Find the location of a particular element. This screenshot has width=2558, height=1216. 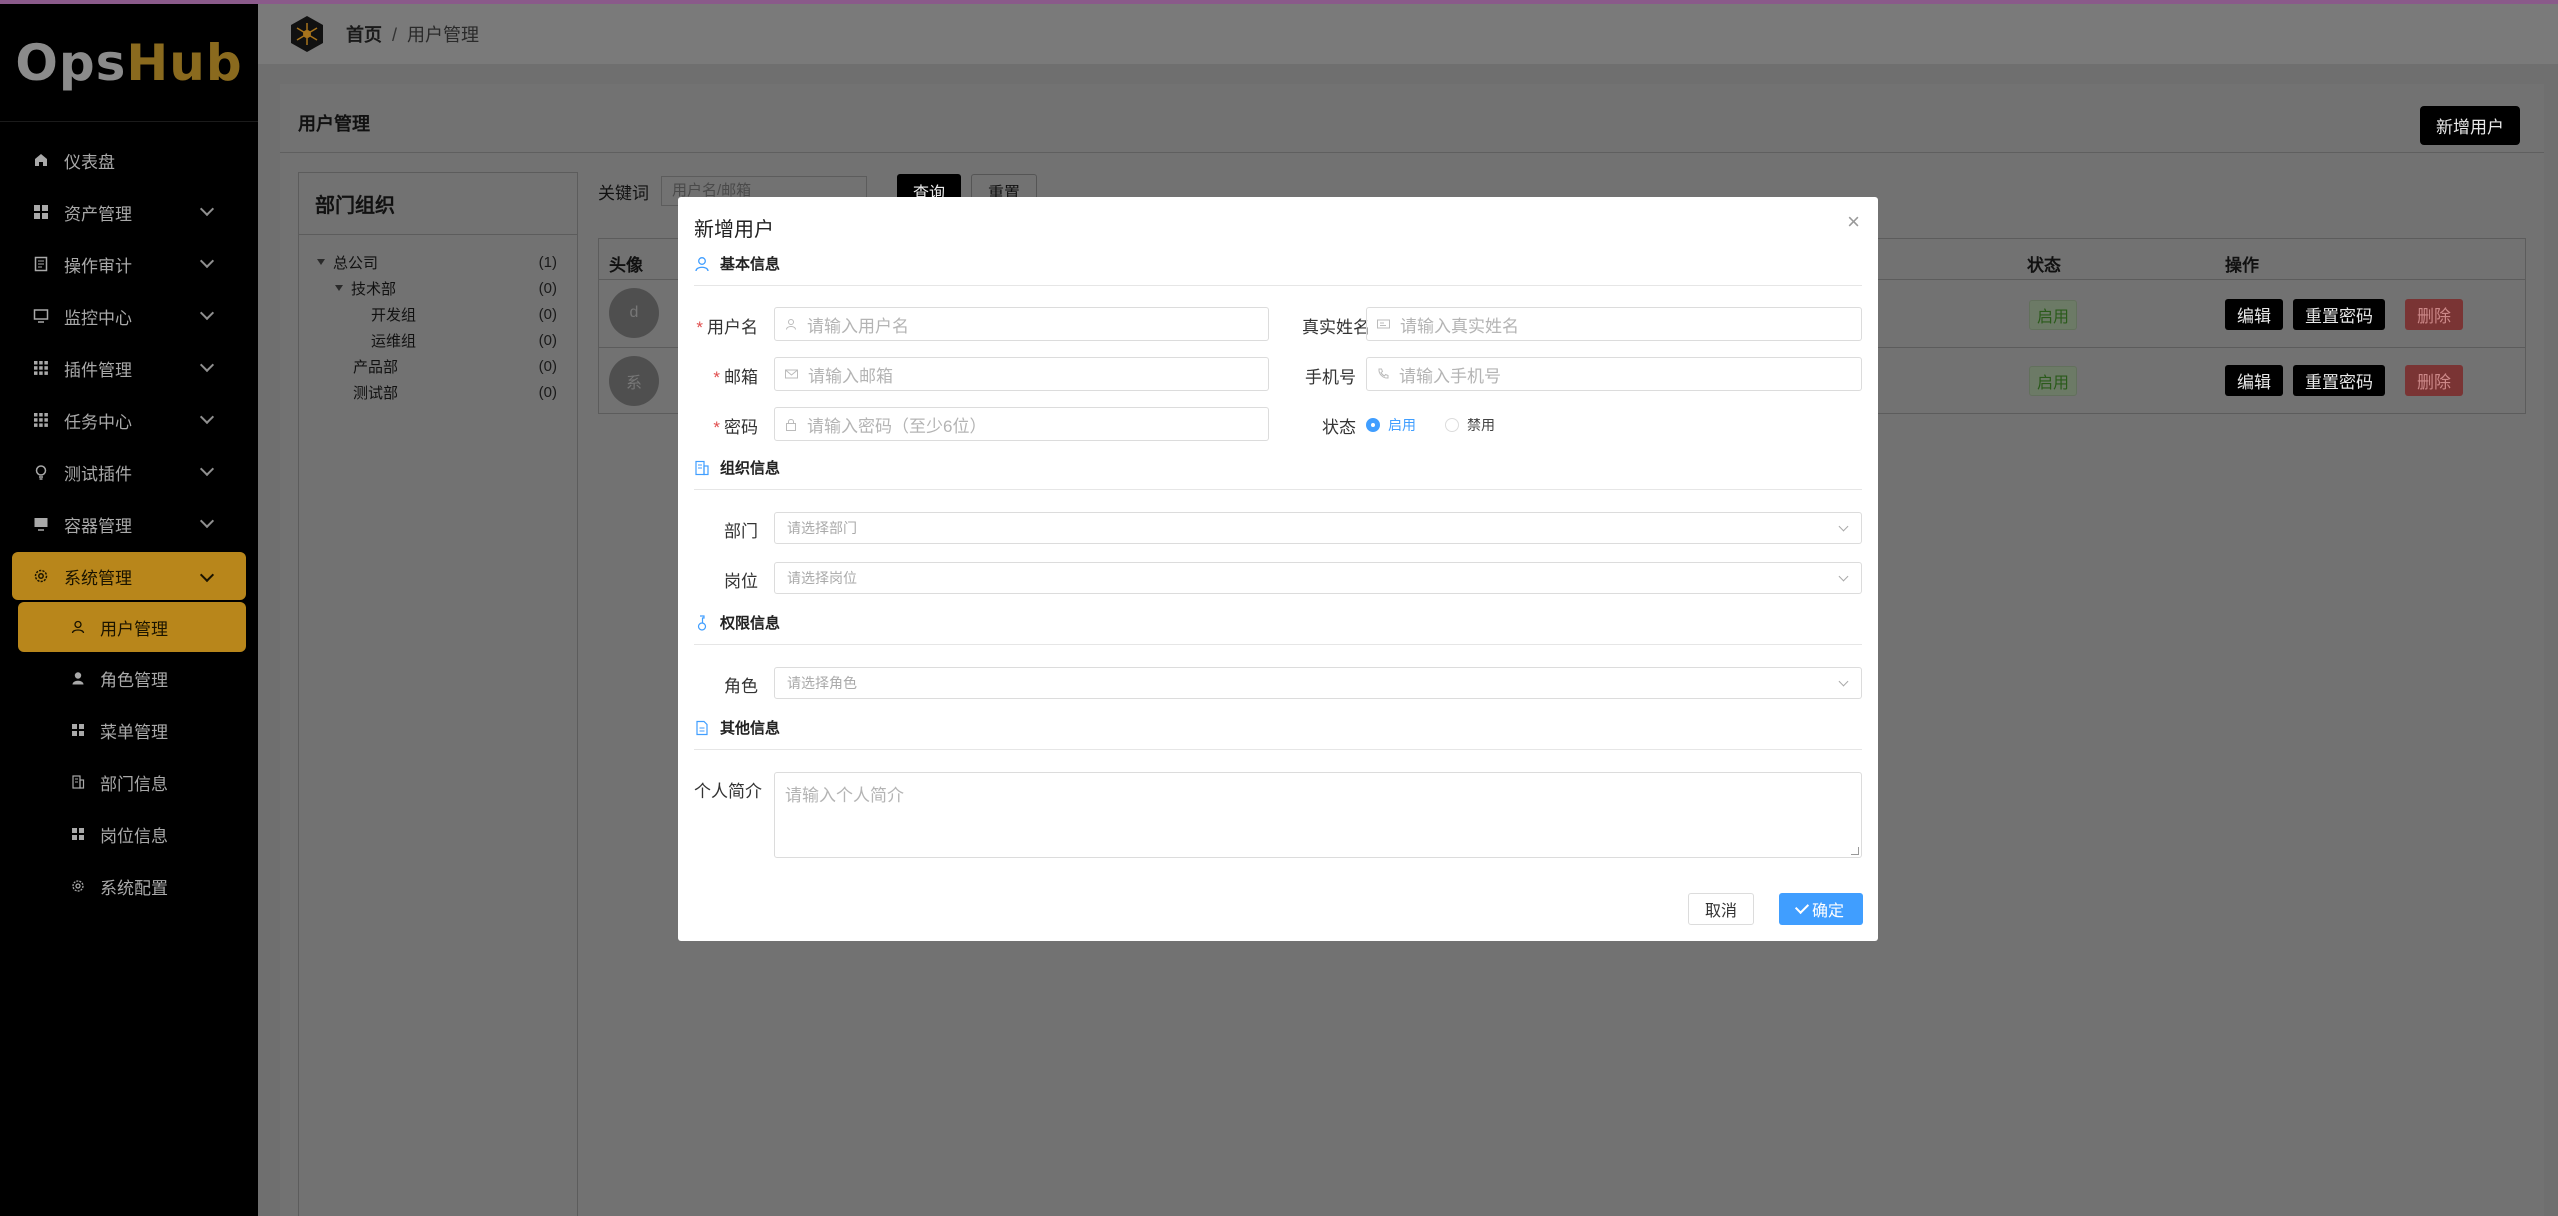

resize-handle is located at coordinates (1855, 851).